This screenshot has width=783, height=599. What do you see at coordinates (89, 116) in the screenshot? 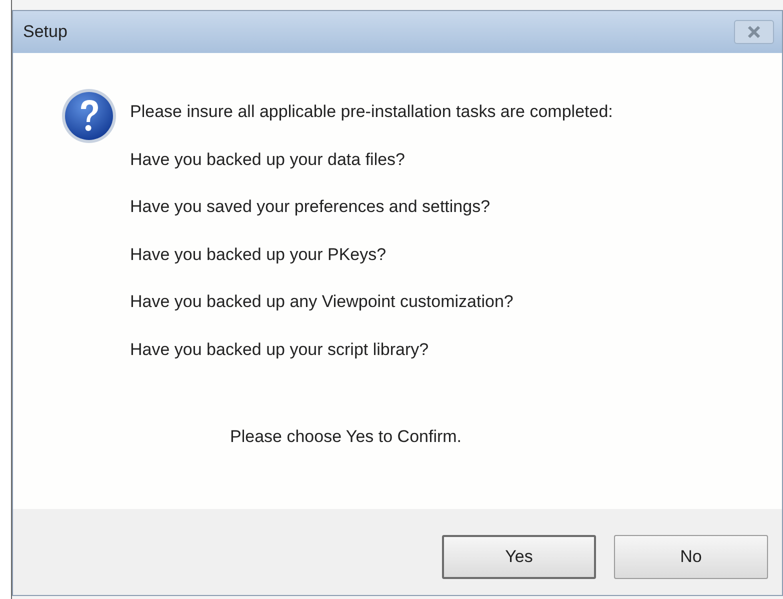
I see `question-icon` at bounding box center [89, 116].